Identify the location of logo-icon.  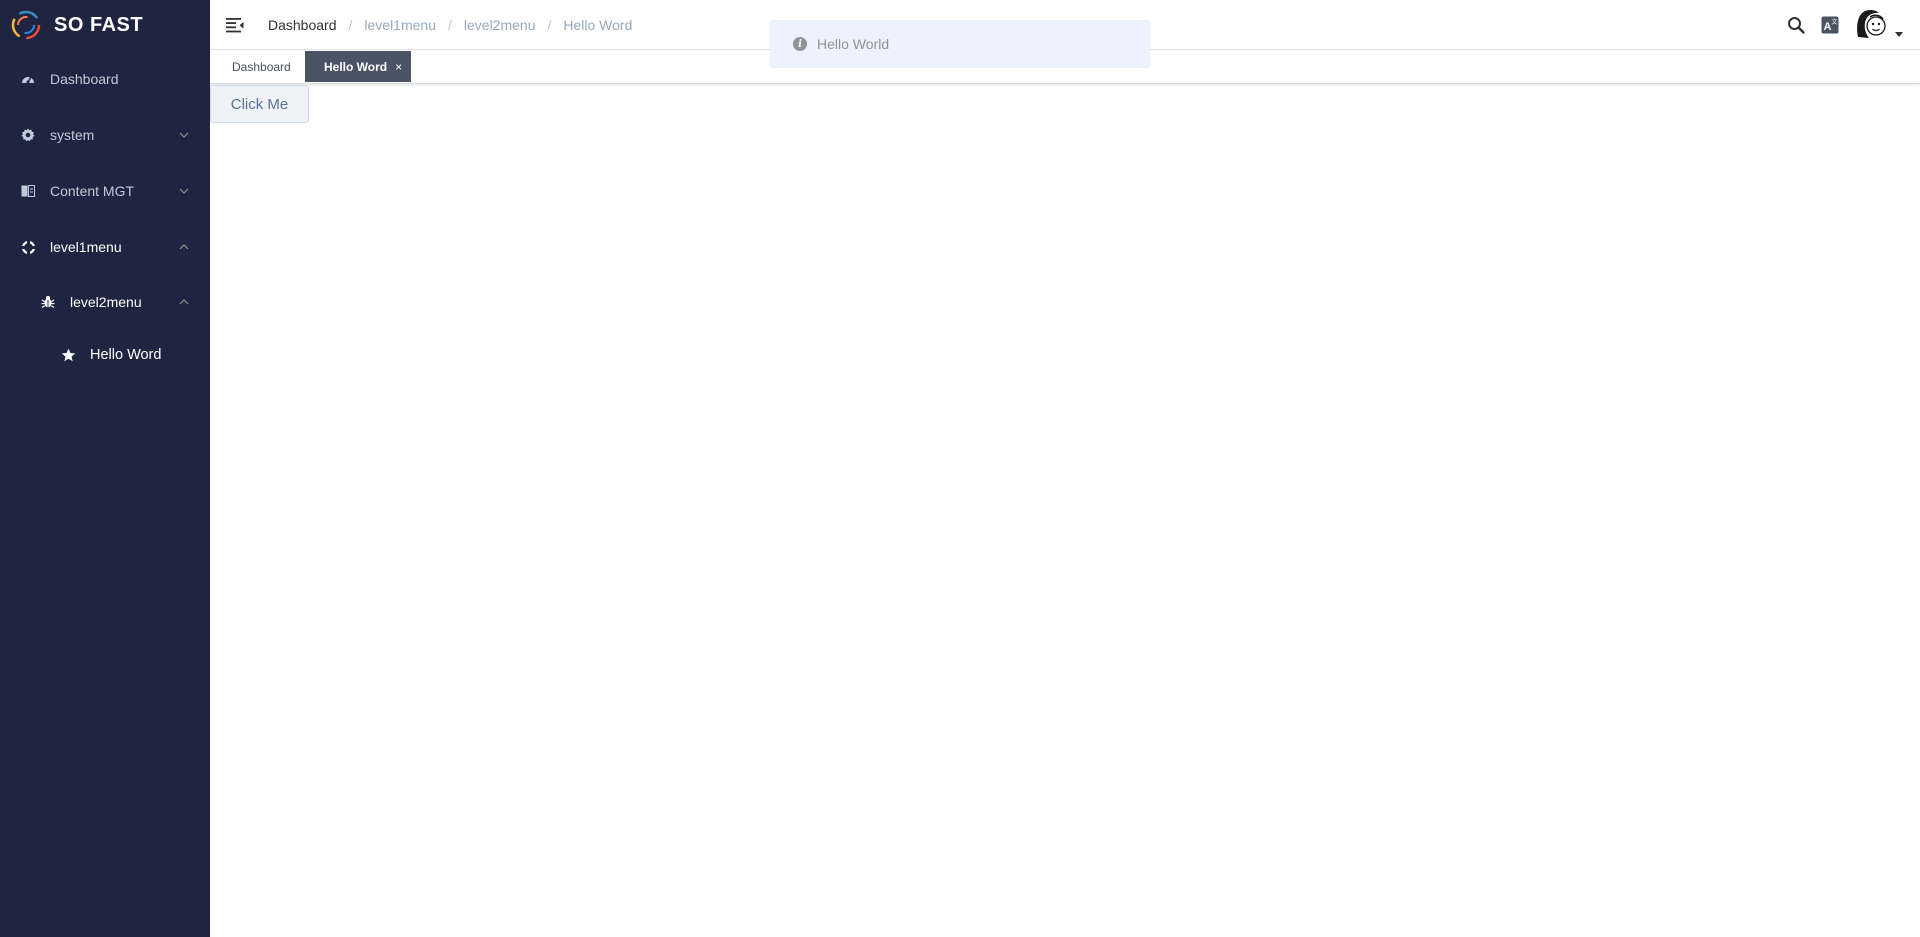
(26, 25).